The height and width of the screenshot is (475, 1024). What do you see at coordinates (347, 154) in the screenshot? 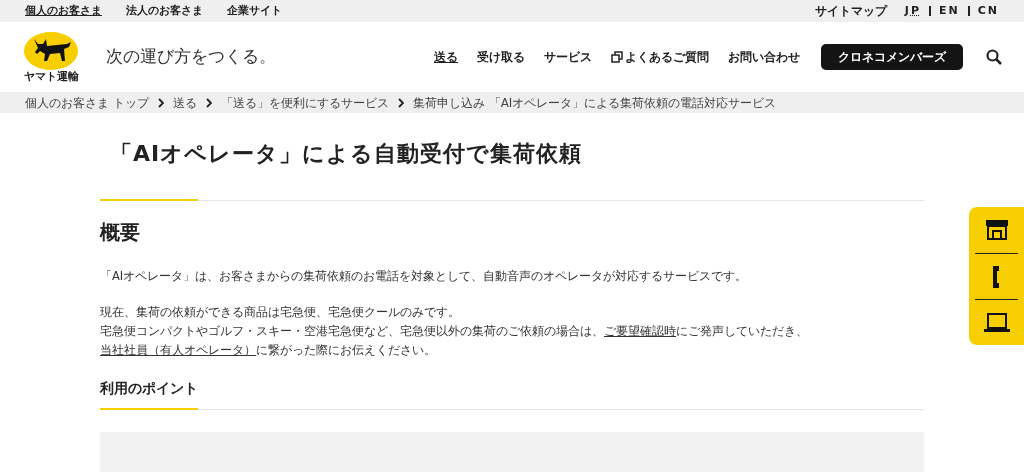
I see `page-title: 「AIオペレータ」による自動受付で集荷依頼` at bounding box center [347, 154].